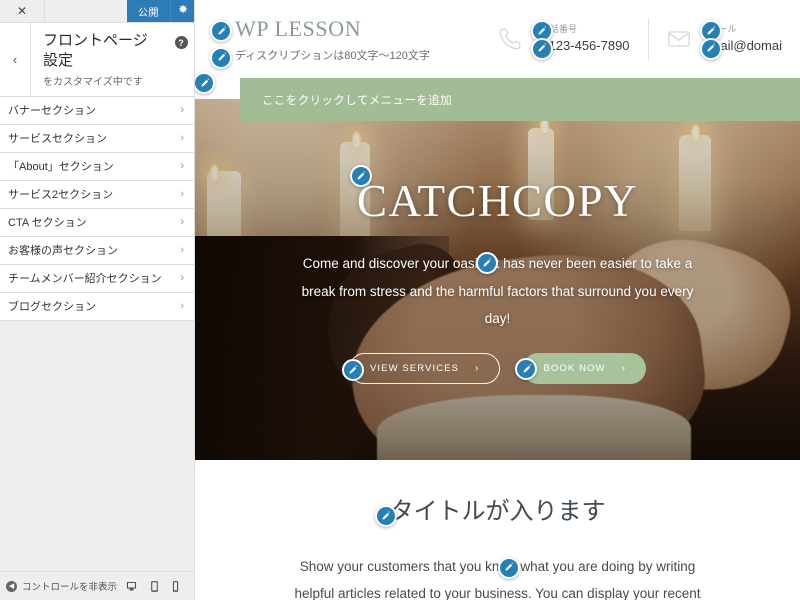  What do you see at coordinates (97, 306) in the screenshot?
I see `sidebar-item-blog: ブログセクション ›` at bounding box center [97, 306].